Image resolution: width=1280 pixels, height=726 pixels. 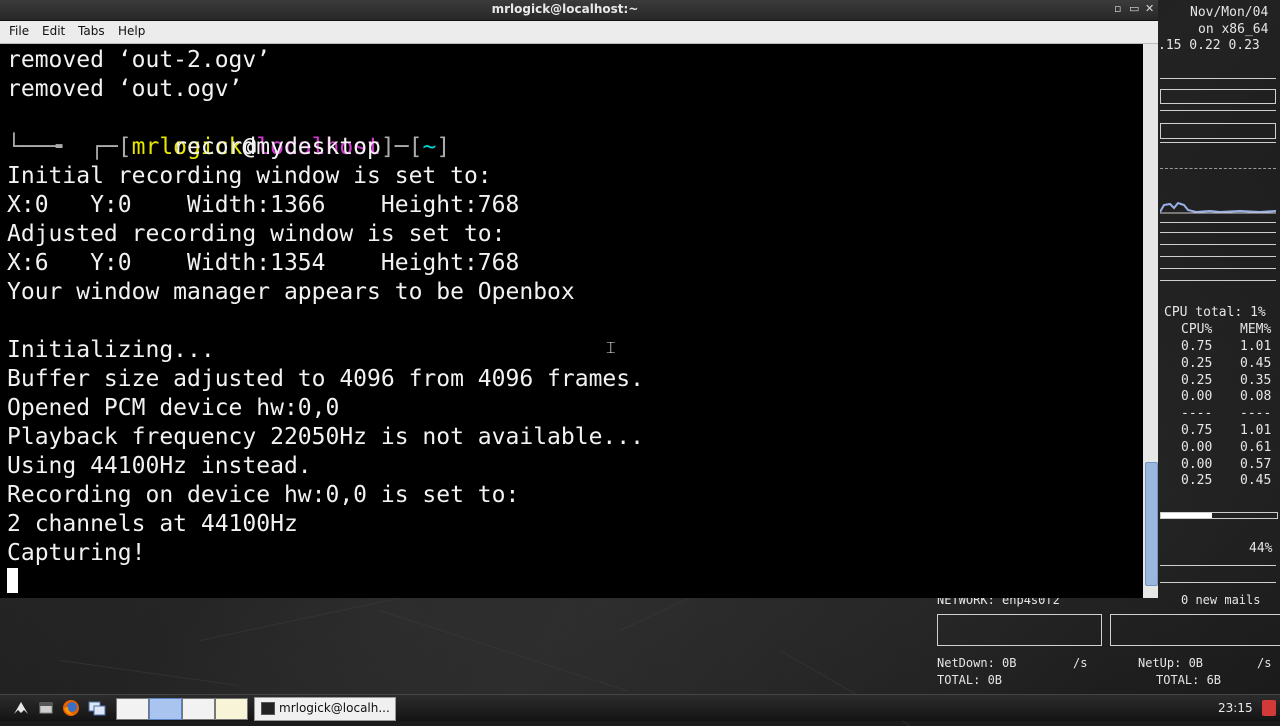 What do you see at coordinates (1219, 515) in the screenshot?
I see `memory-bar` at bounding box center [1219, 515].